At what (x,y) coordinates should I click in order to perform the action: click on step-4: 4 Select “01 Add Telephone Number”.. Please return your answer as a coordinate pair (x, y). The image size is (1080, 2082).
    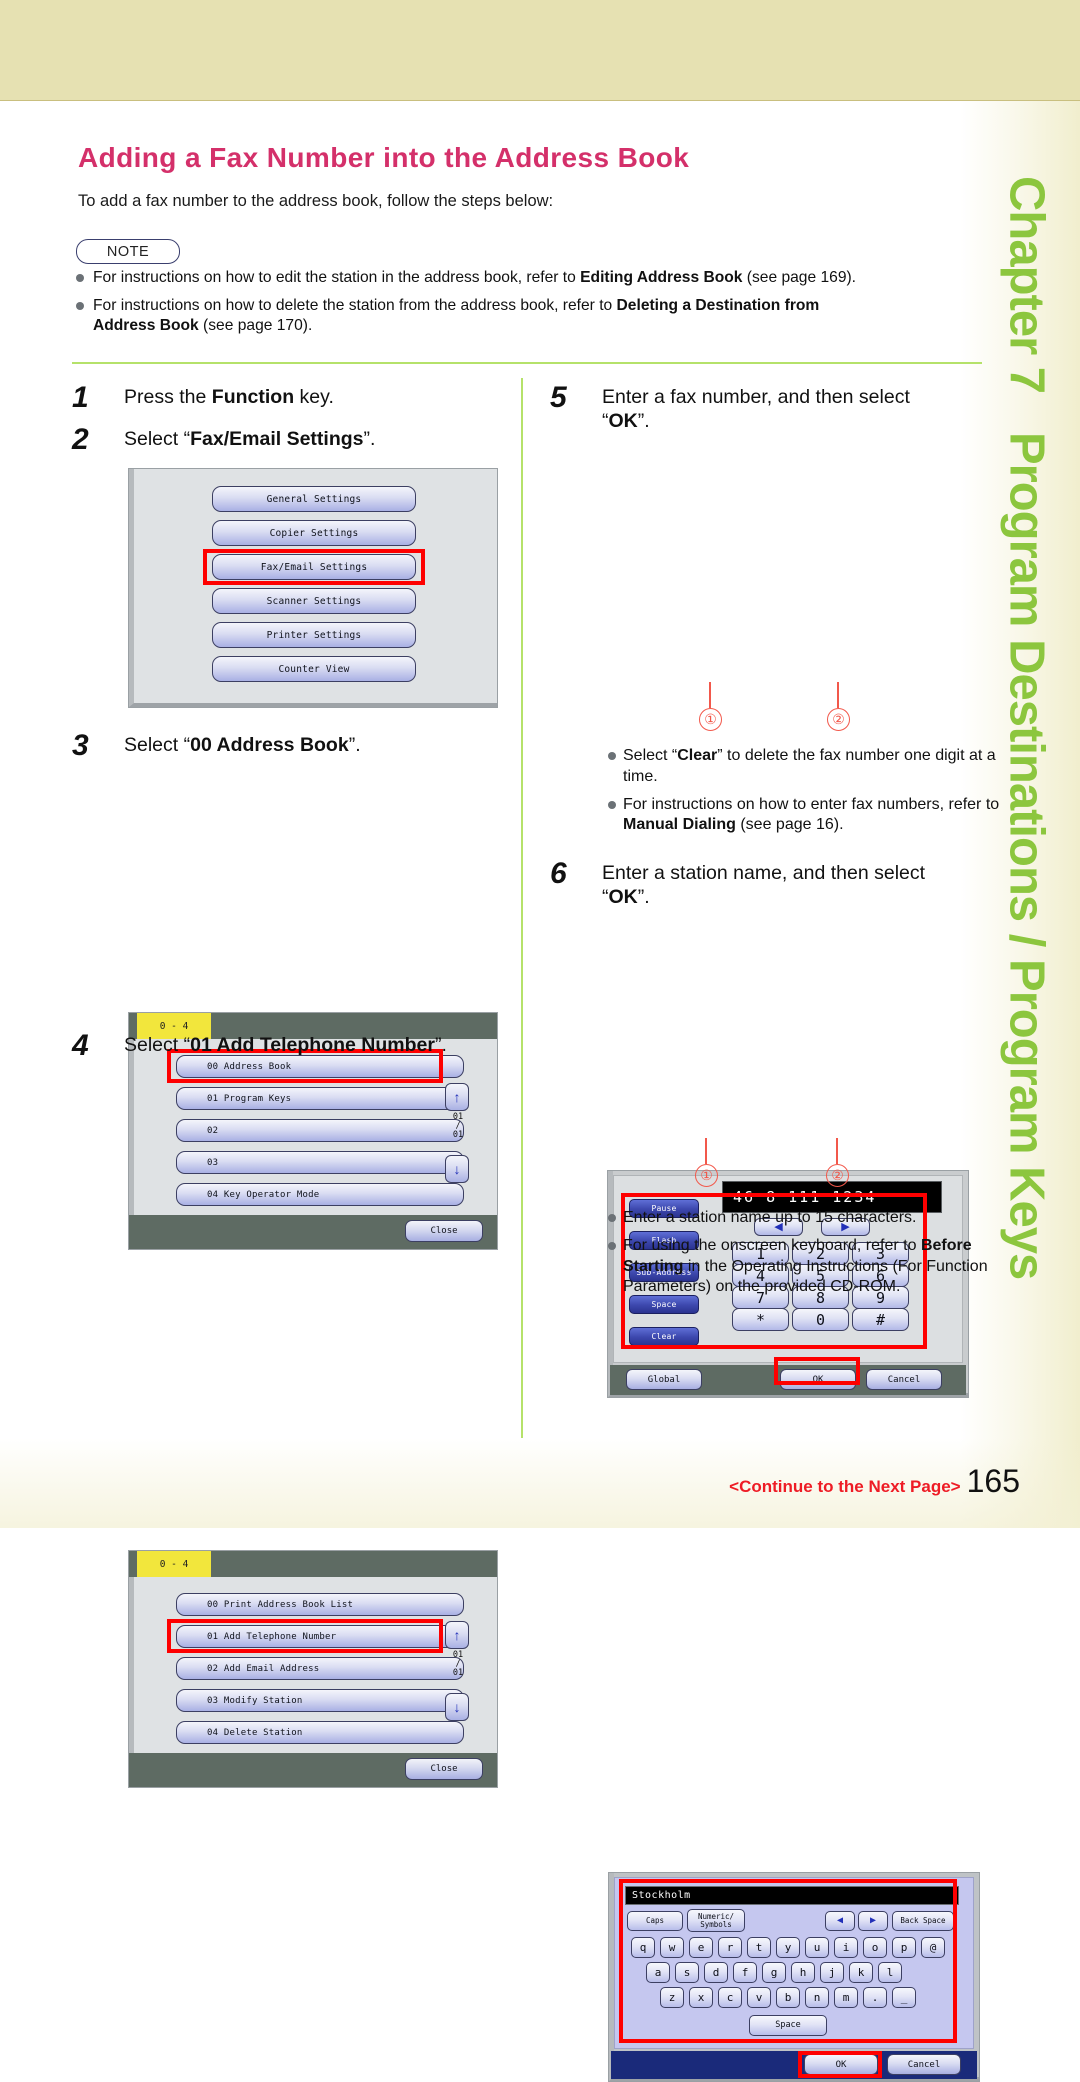
    Looking at the image, I should click on (302, 1045).